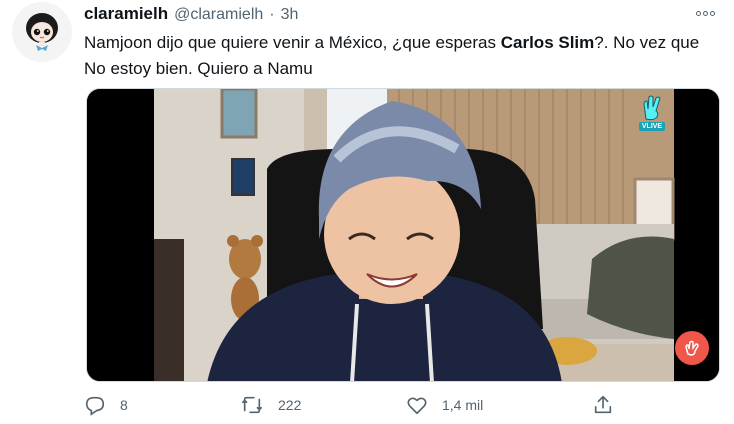  I want to click on user-handle: @claramielh, so click(218, 15).